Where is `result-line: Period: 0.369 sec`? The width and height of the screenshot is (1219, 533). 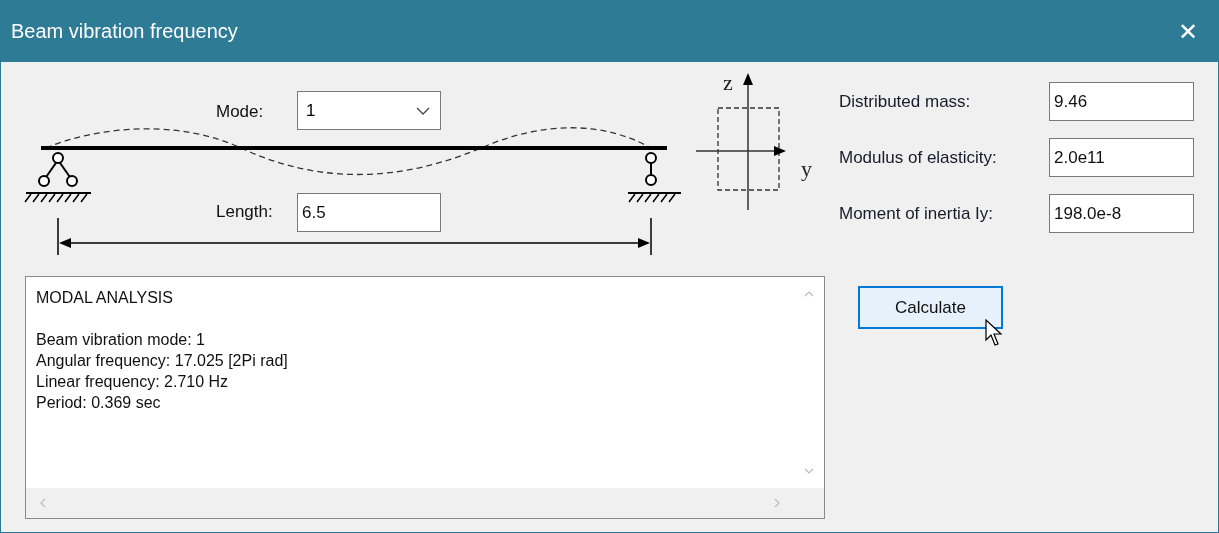
result-line: Period: 0.369 sec is located at coordinates (99, 403).